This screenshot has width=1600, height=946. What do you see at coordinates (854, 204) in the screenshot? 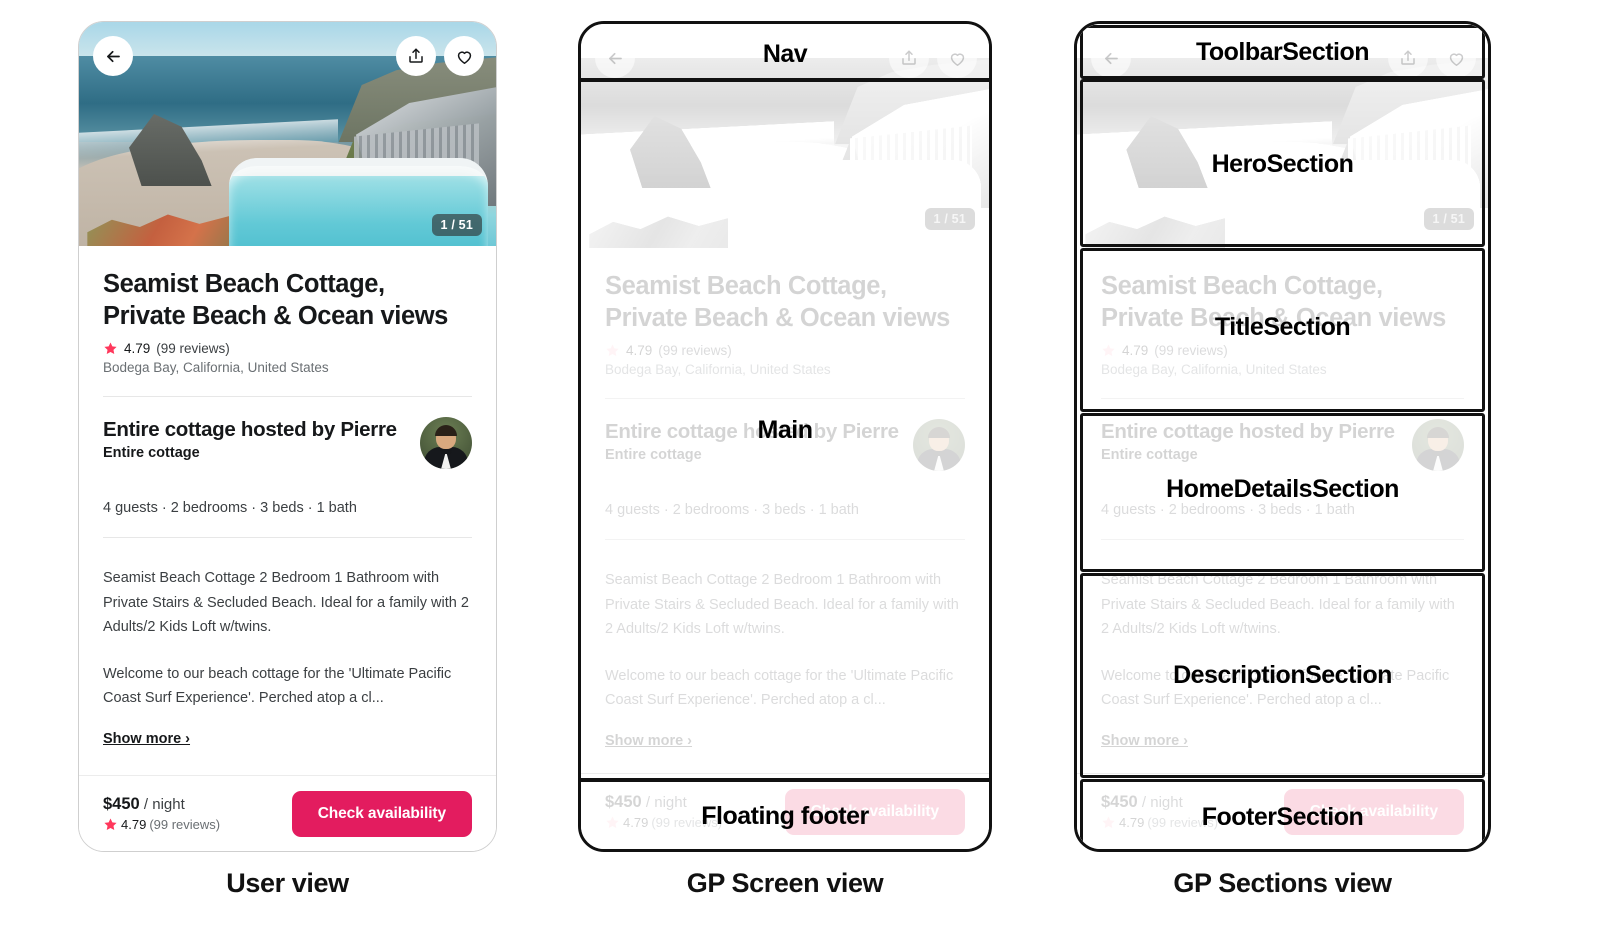
I see `hero-hot-tub` at bounding box center [854, 204].